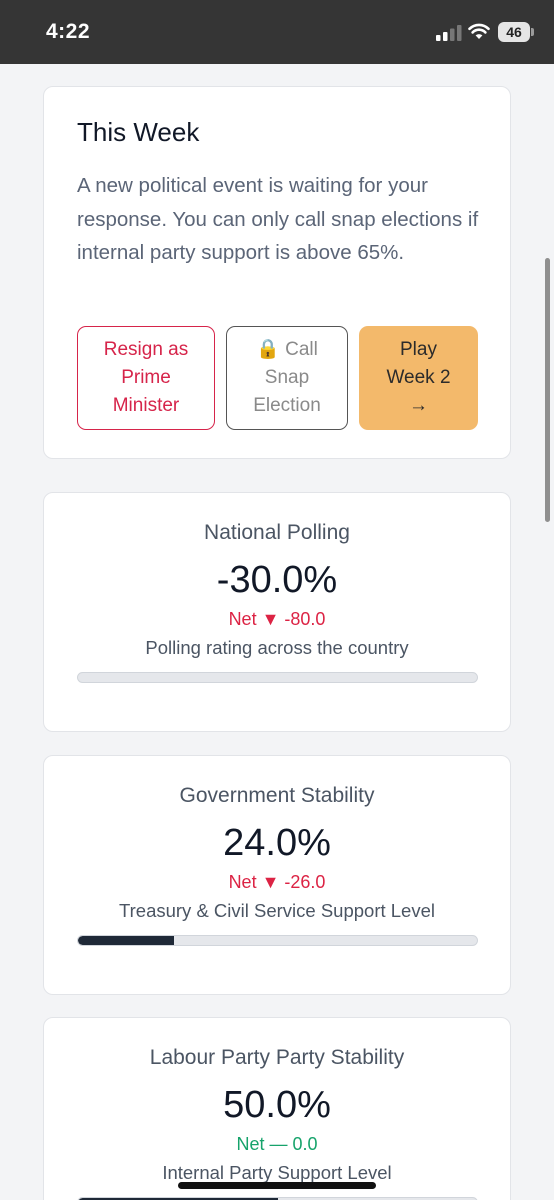  What do you see at coordinates (277, 532) in the screenshot?
I see `stat-title: National Polling` at bounding box center [277, 532].